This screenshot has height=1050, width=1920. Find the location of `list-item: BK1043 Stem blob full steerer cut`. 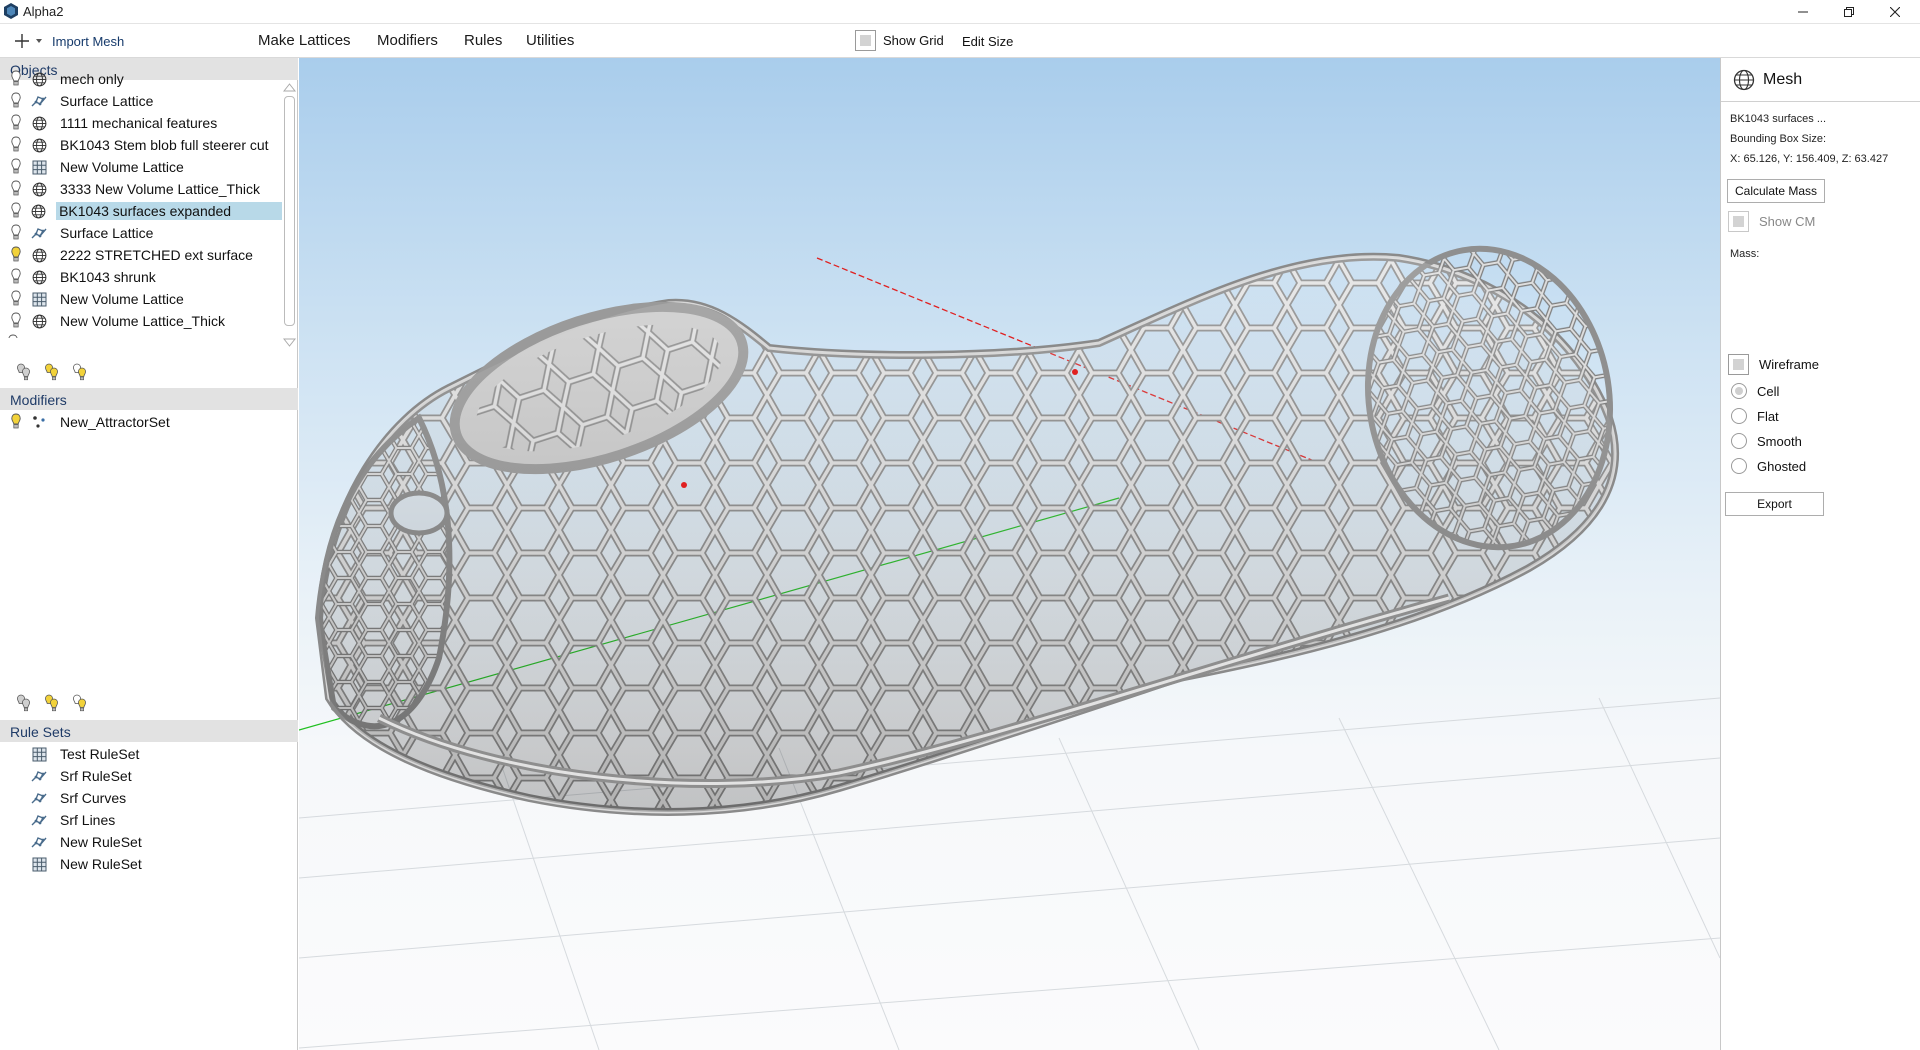

list-item: BK1043 Stem blob full steerer cut is located at coordinates (141, 145).